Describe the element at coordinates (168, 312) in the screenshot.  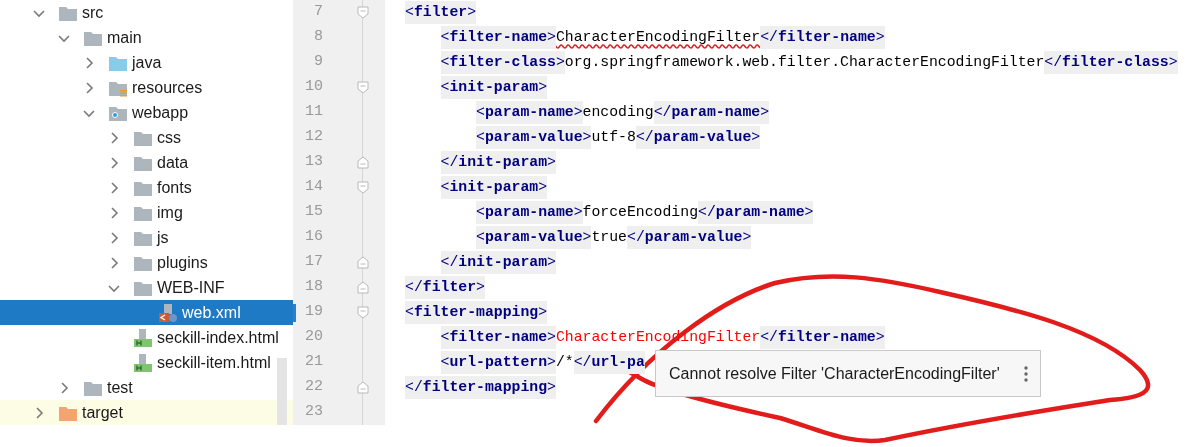
I see `xml-file-icon` at that location.